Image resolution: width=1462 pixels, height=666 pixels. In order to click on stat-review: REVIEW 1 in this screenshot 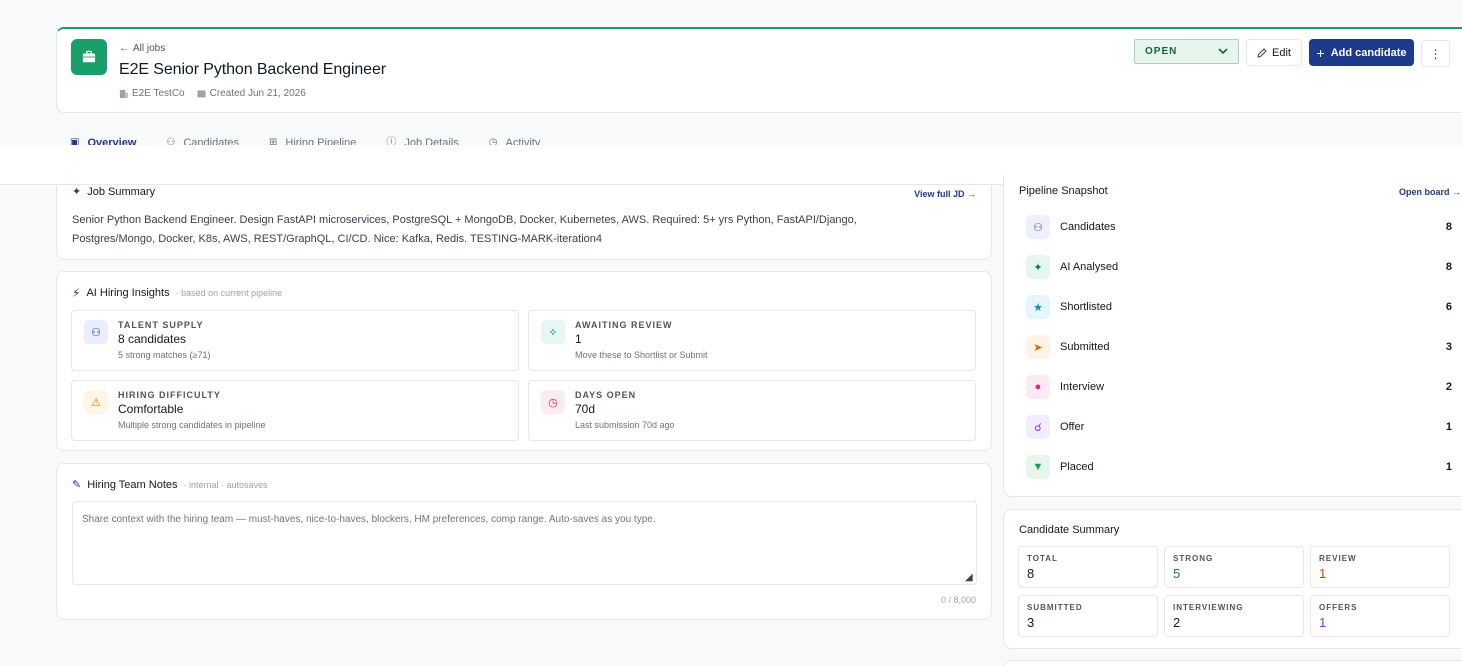, I will do `click(1380, 567)`.